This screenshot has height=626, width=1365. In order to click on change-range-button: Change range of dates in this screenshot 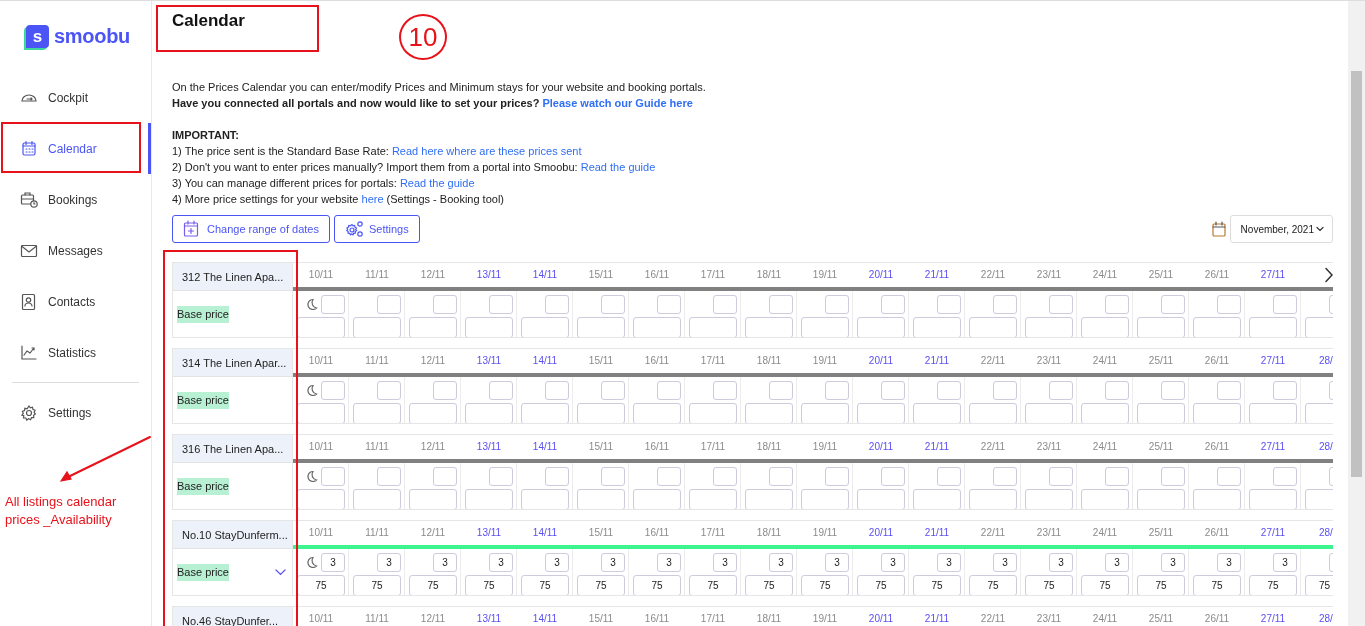, I will do `click(251, 229)`.